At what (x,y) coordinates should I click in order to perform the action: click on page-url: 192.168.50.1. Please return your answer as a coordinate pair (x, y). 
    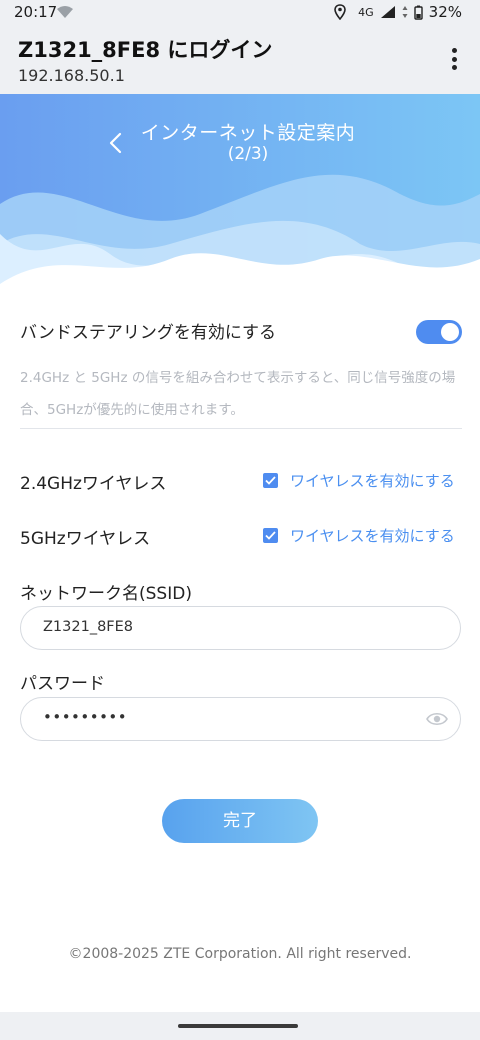
    Looking at the image, I should click on (71, 75).